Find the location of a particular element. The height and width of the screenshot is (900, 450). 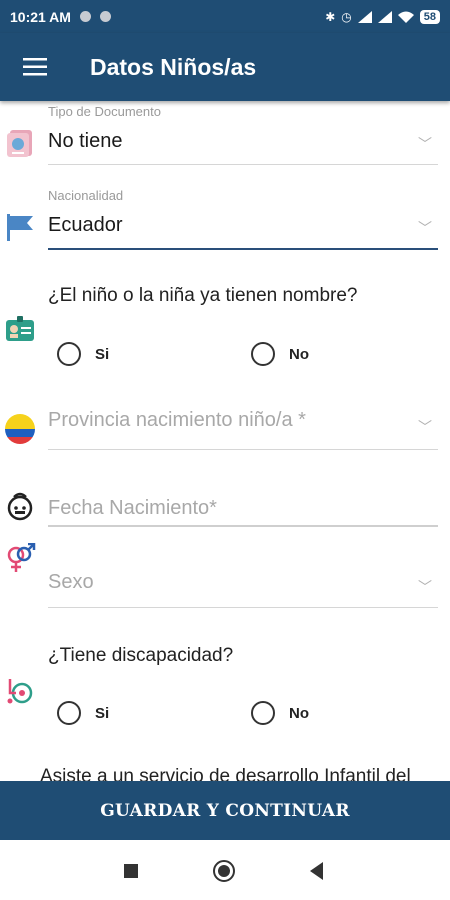

sexo-select: Sexo ﹀ is located at coordinates (243, 590).